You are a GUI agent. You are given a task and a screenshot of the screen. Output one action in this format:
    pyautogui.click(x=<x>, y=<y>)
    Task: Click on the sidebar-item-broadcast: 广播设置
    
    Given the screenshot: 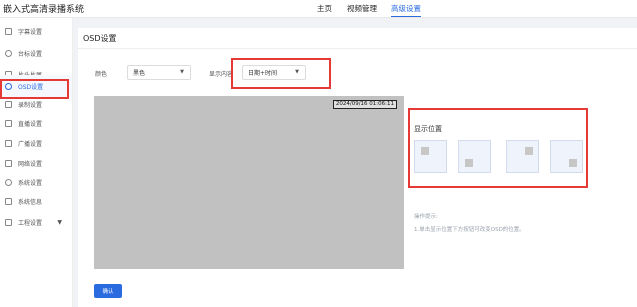 What is the action you would take?
    pyautogui.click(x=36, y=143)
    